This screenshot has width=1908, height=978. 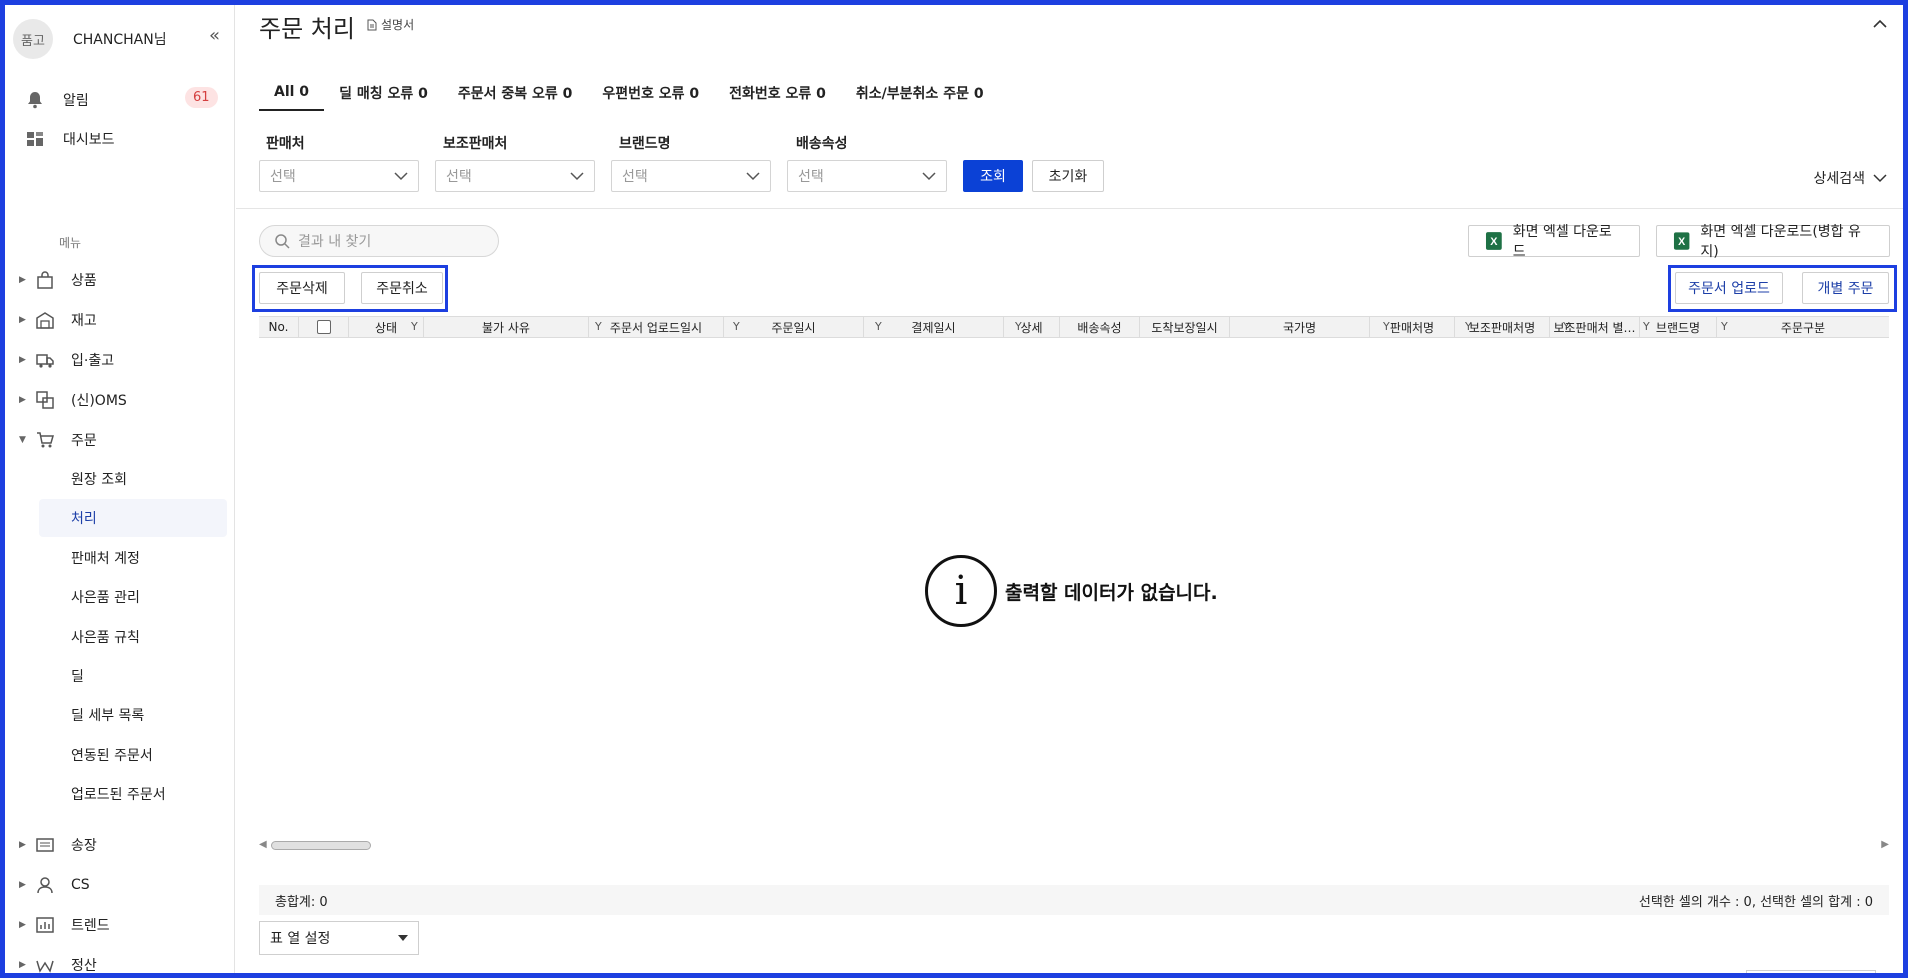 What do you see at coordinates (133, 715) in the screenshot?
I see `sidebar-subitem-deal-detail: 딜 세부 목록` at bounding box center [133, 715].